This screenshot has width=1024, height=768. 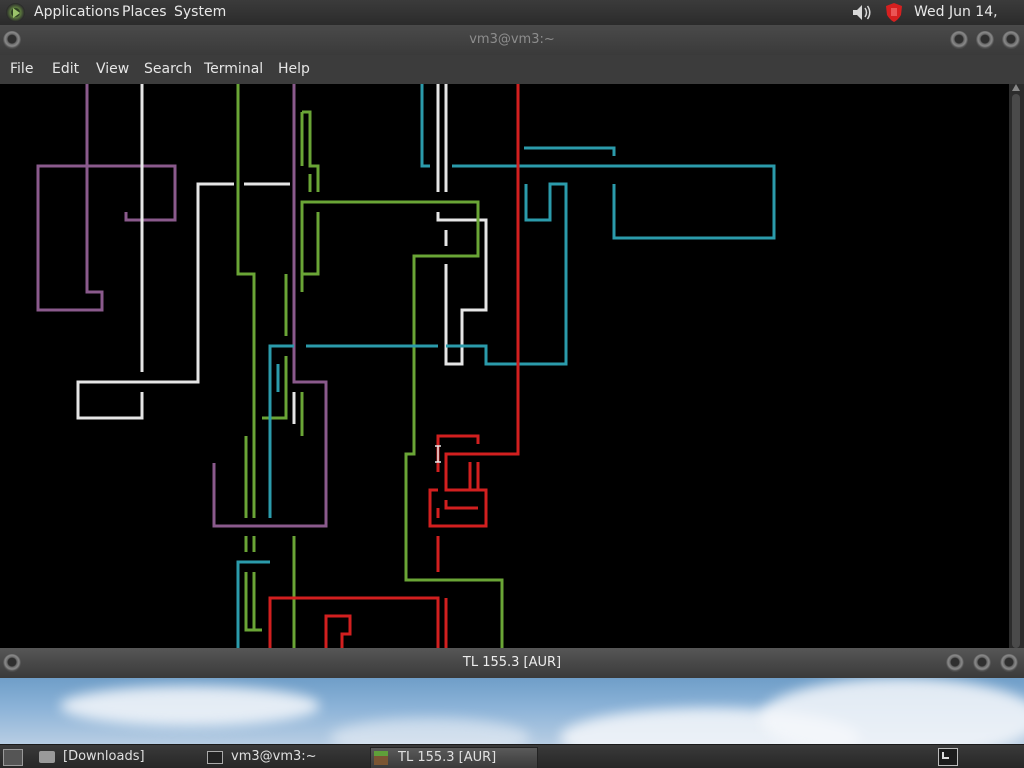 I want to click on window2-title: TL 155.3 [AUR], so click(x=512, y=662).